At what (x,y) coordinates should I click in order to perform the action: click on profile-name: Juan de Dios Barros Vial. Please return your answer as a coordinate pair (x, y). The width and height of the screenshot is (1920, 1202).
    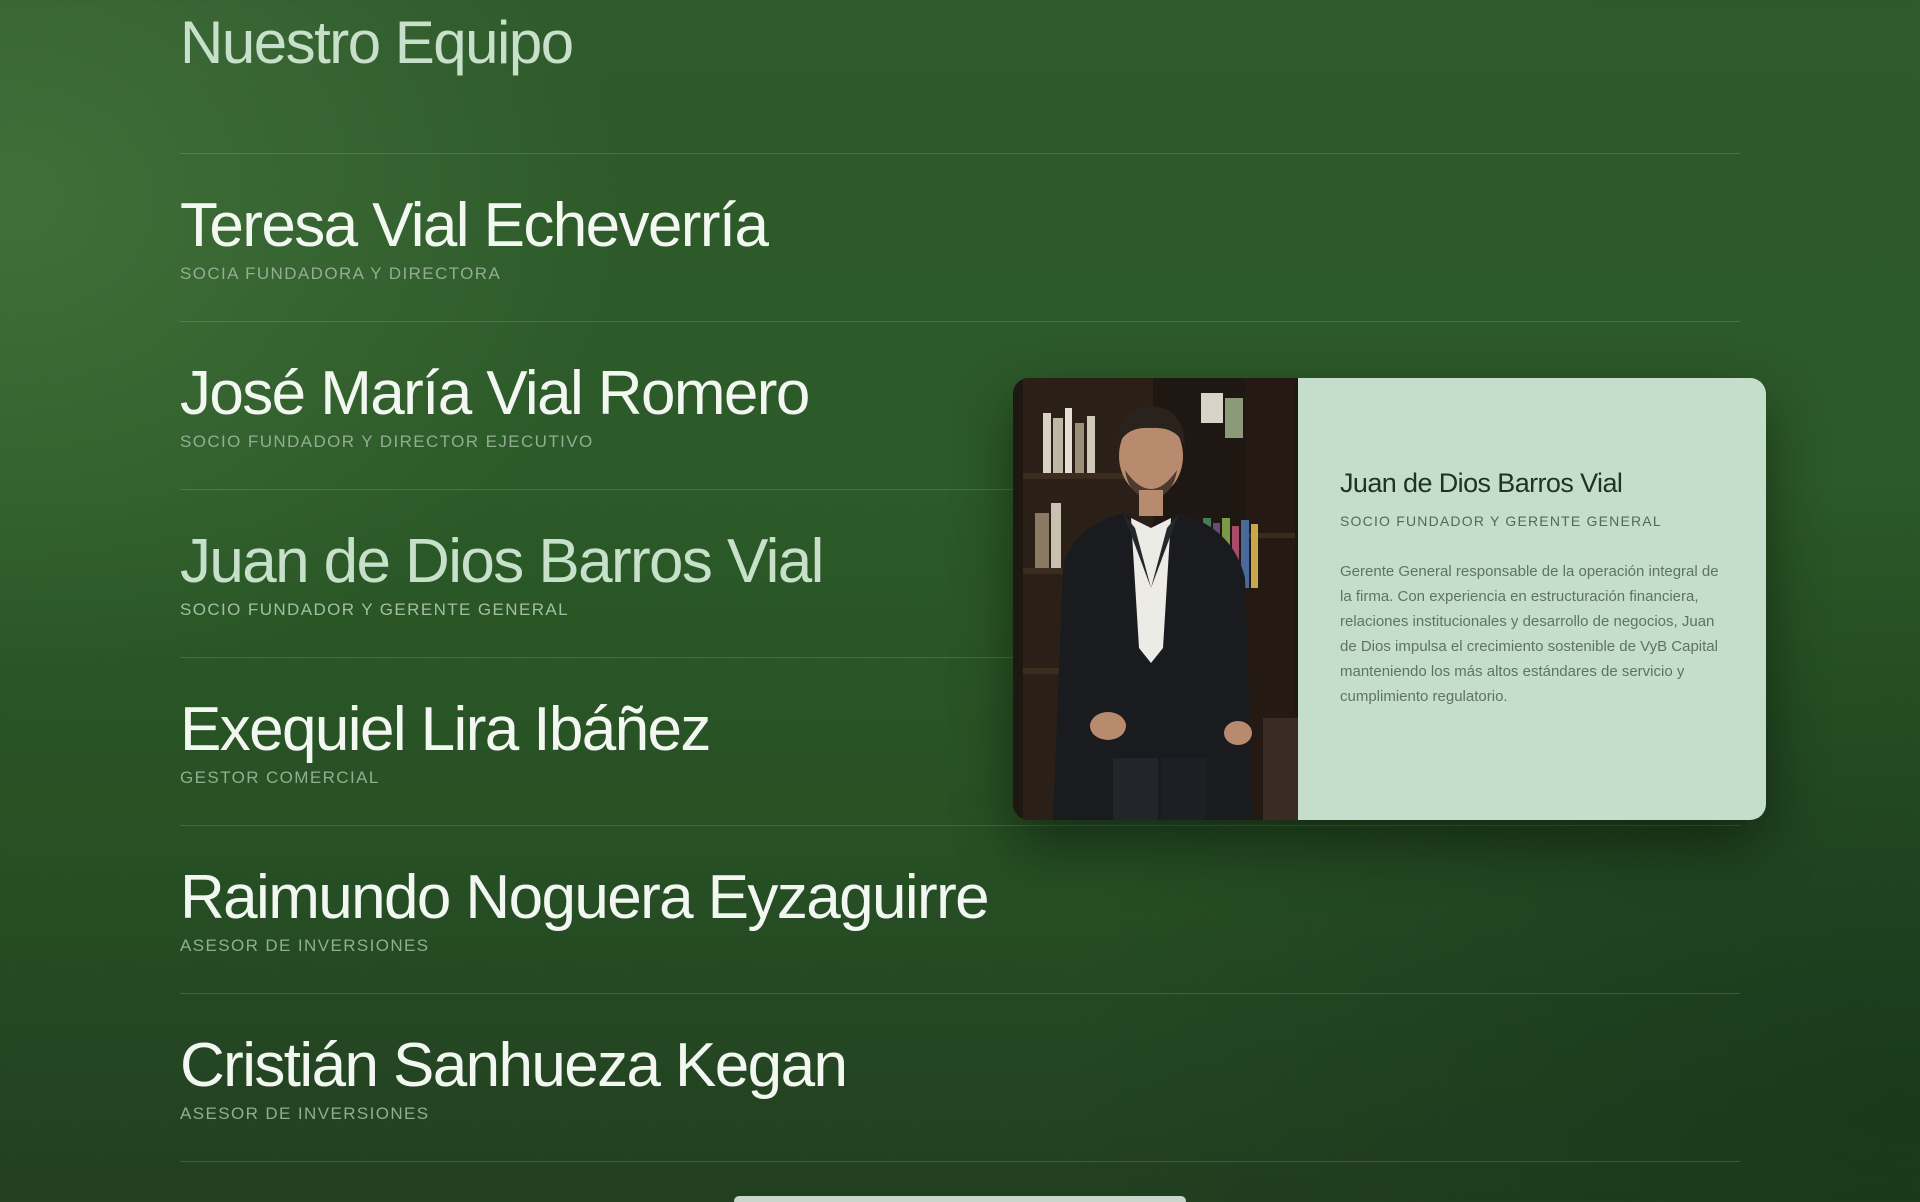
    Looking at the image, I should click on (1481, 483).